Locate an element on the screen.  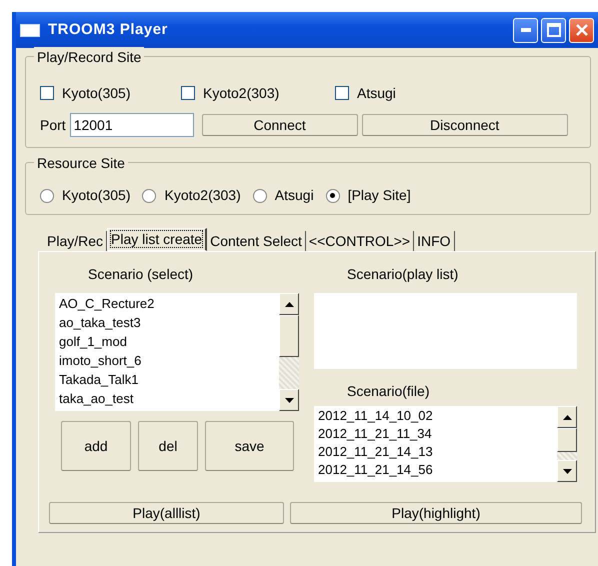
port-field: 12001 is located at coordinates (132, 125).